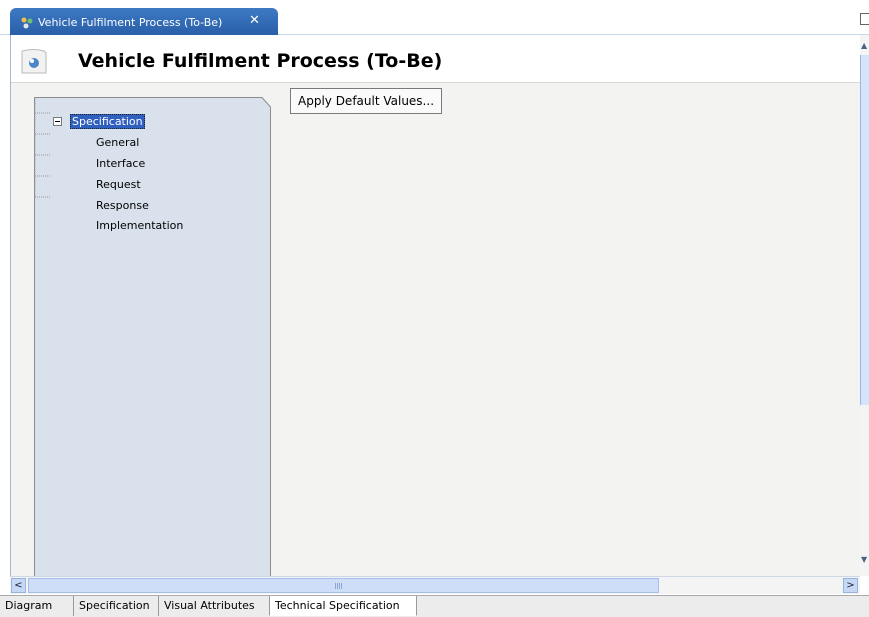 Image resolution: width=869 pixels, height=617 pixels. Describe the element at coordinates (260, 61) in the screenshot. I see `page-title: Vehicle Fulfilment Process (To-Be)` at that location.